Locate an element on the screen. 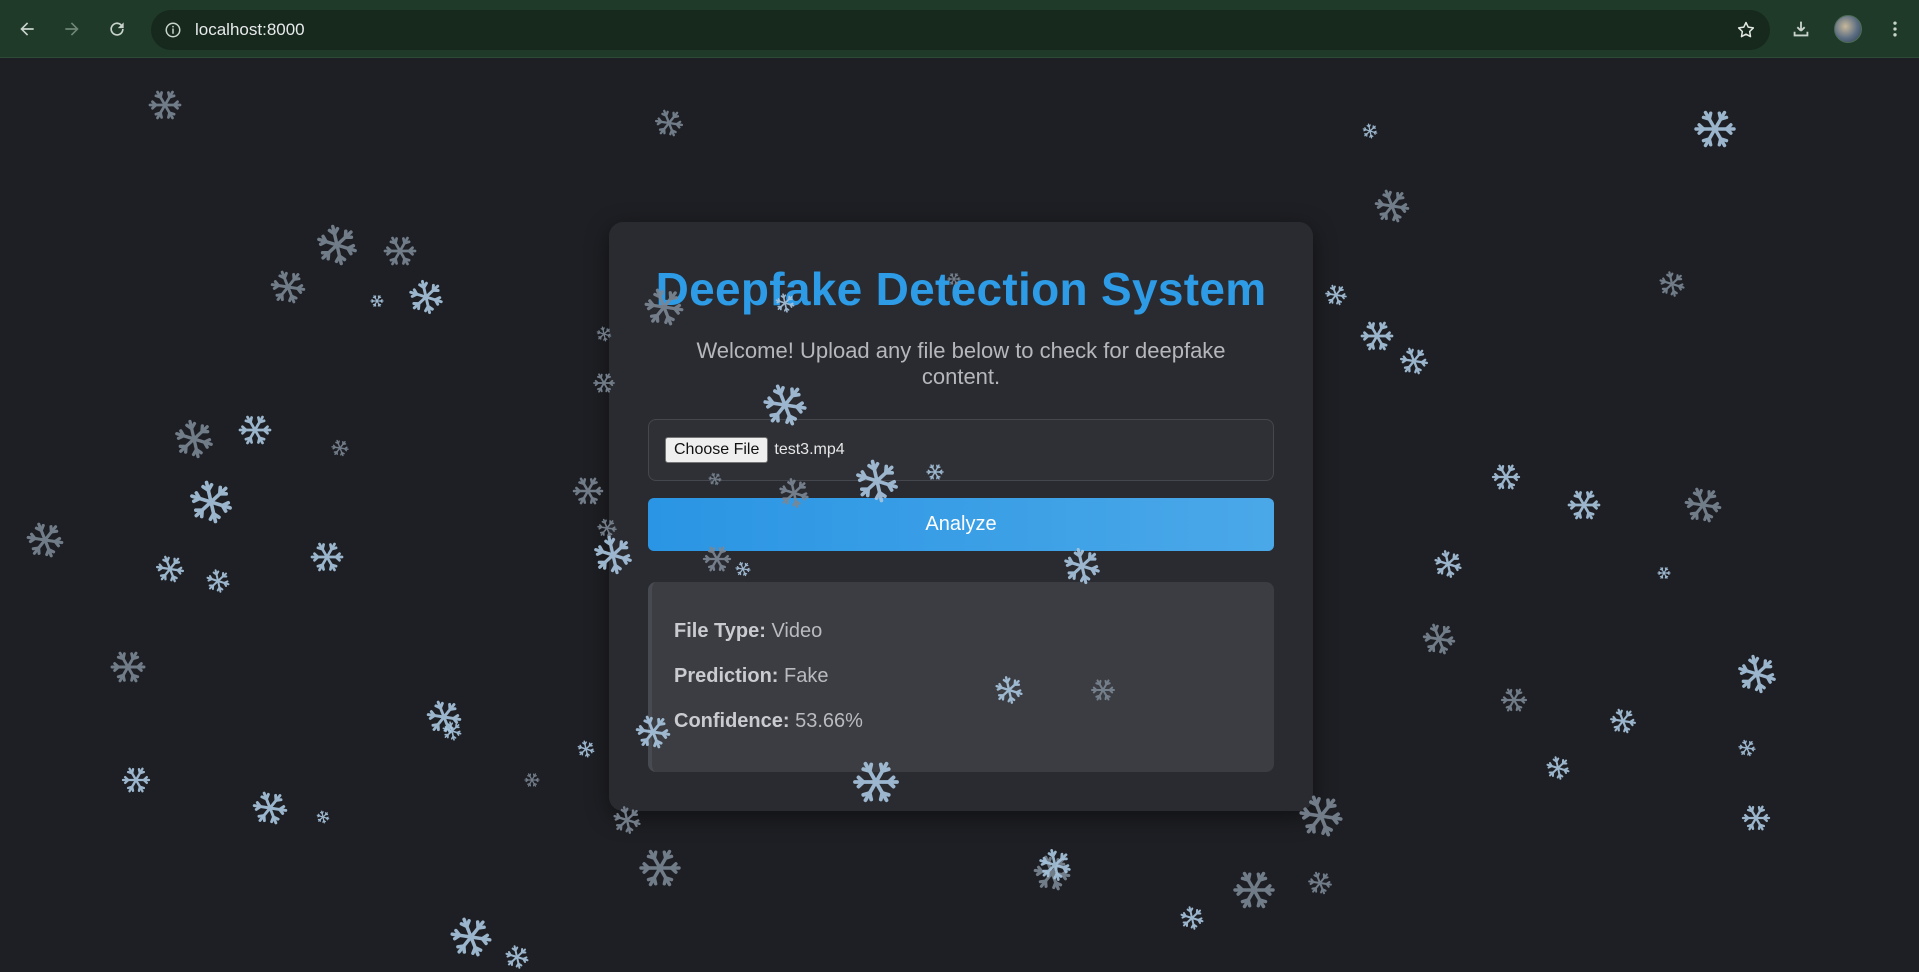  menu-button is located at coordinates (1895, 29).